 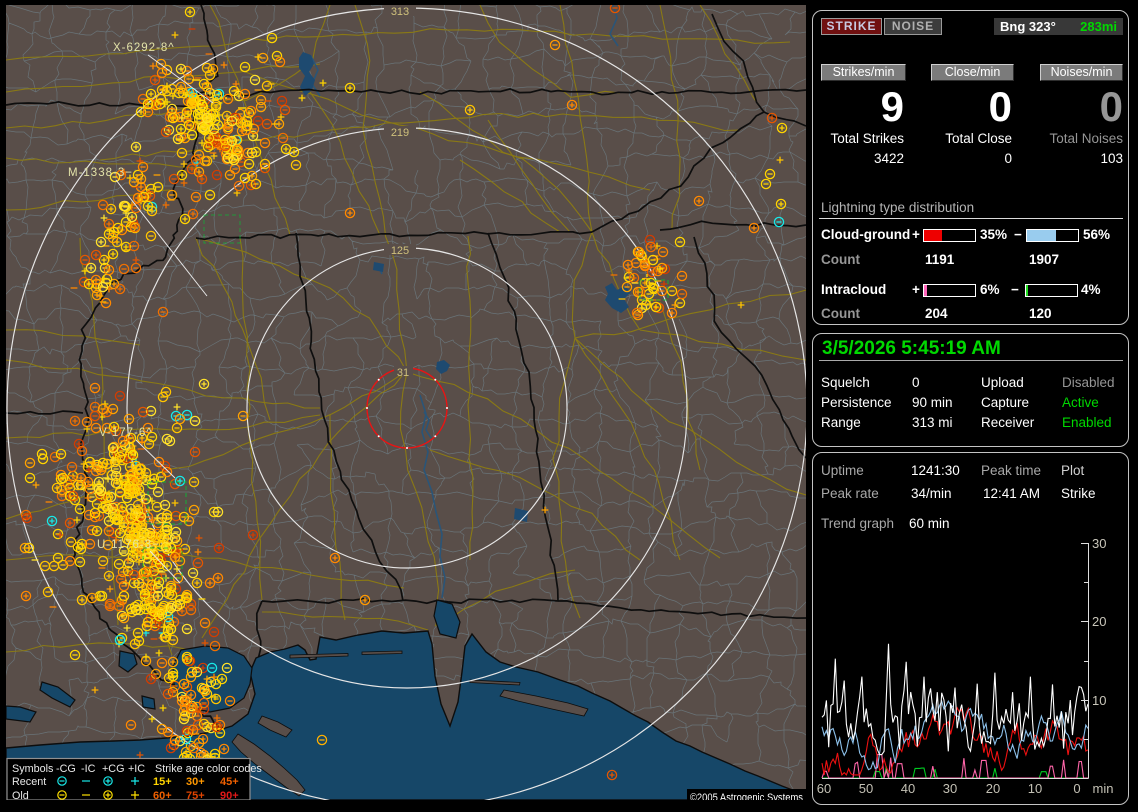 I want to click on svg-text: 0, so click(x=1076, y=788).